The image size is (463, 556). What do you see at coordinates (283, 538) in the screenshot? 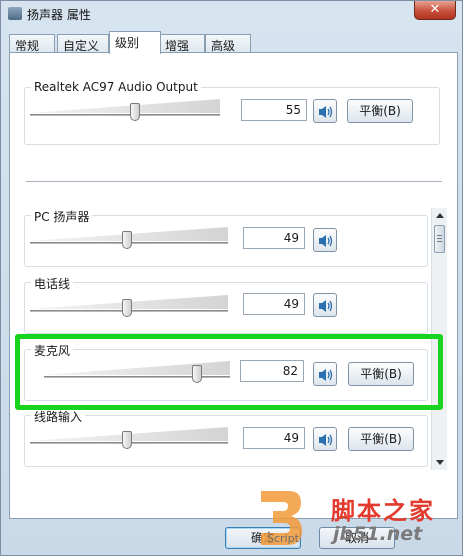
I see `watermark-script-text: Script` at bounding box center [283, 538].